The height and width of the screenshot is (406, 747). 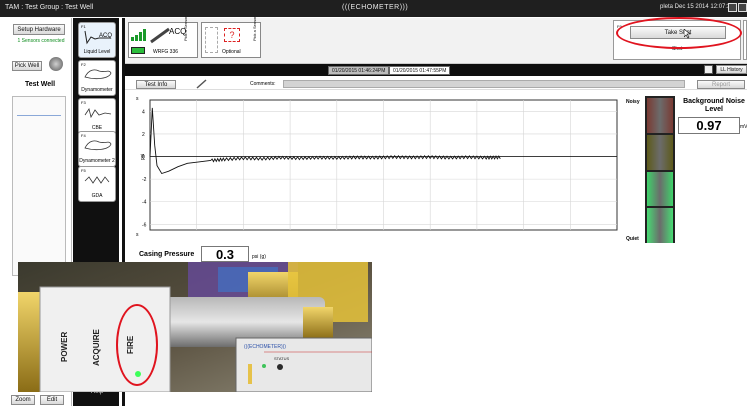 I want to click on device-status-label: STATUS, so click(x=282, y=358).